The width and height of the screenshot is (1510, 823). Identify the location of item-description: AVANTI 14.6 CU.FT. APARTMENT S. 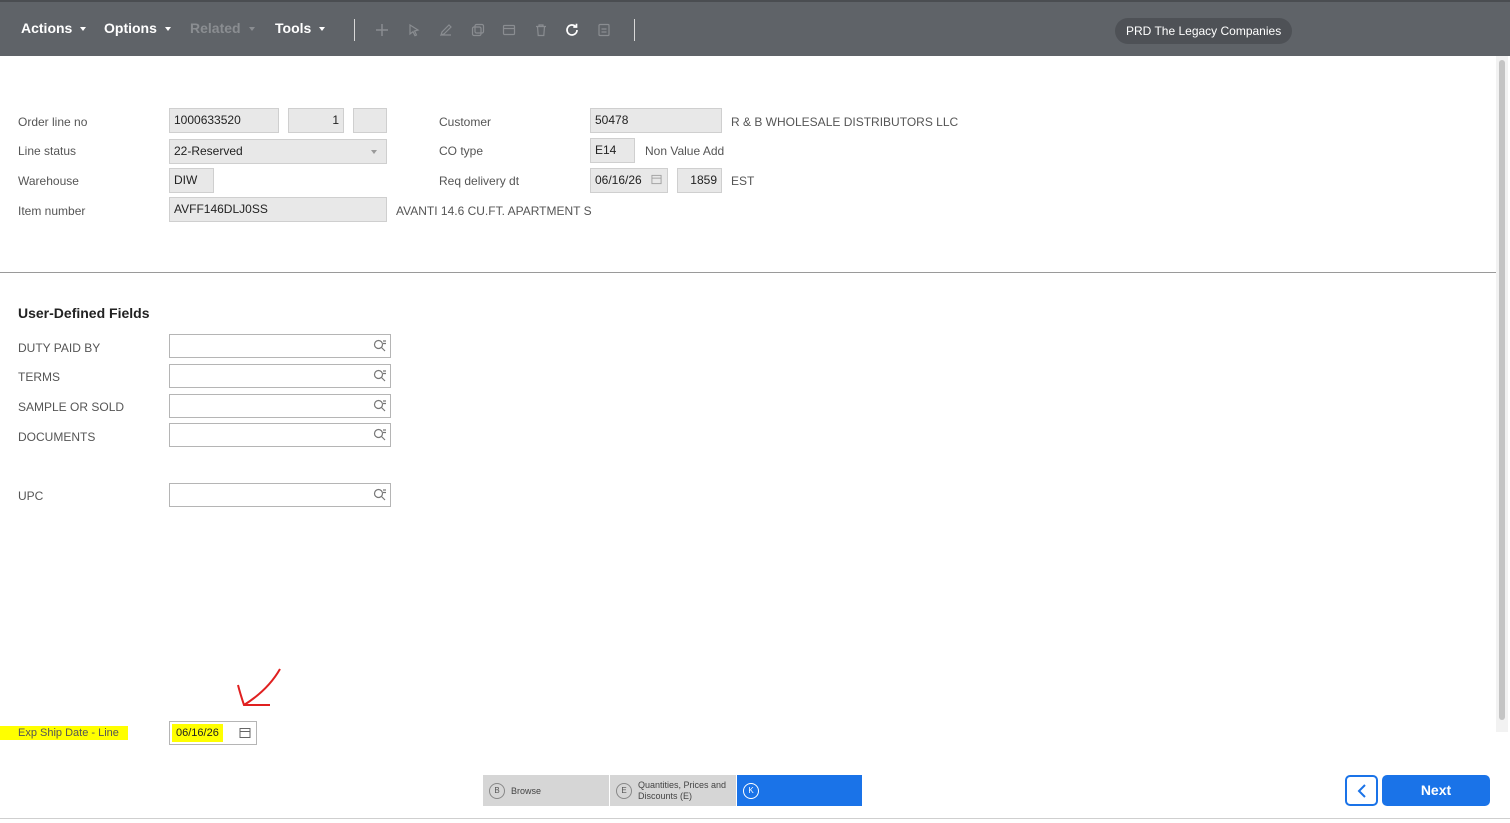
(494, 211).